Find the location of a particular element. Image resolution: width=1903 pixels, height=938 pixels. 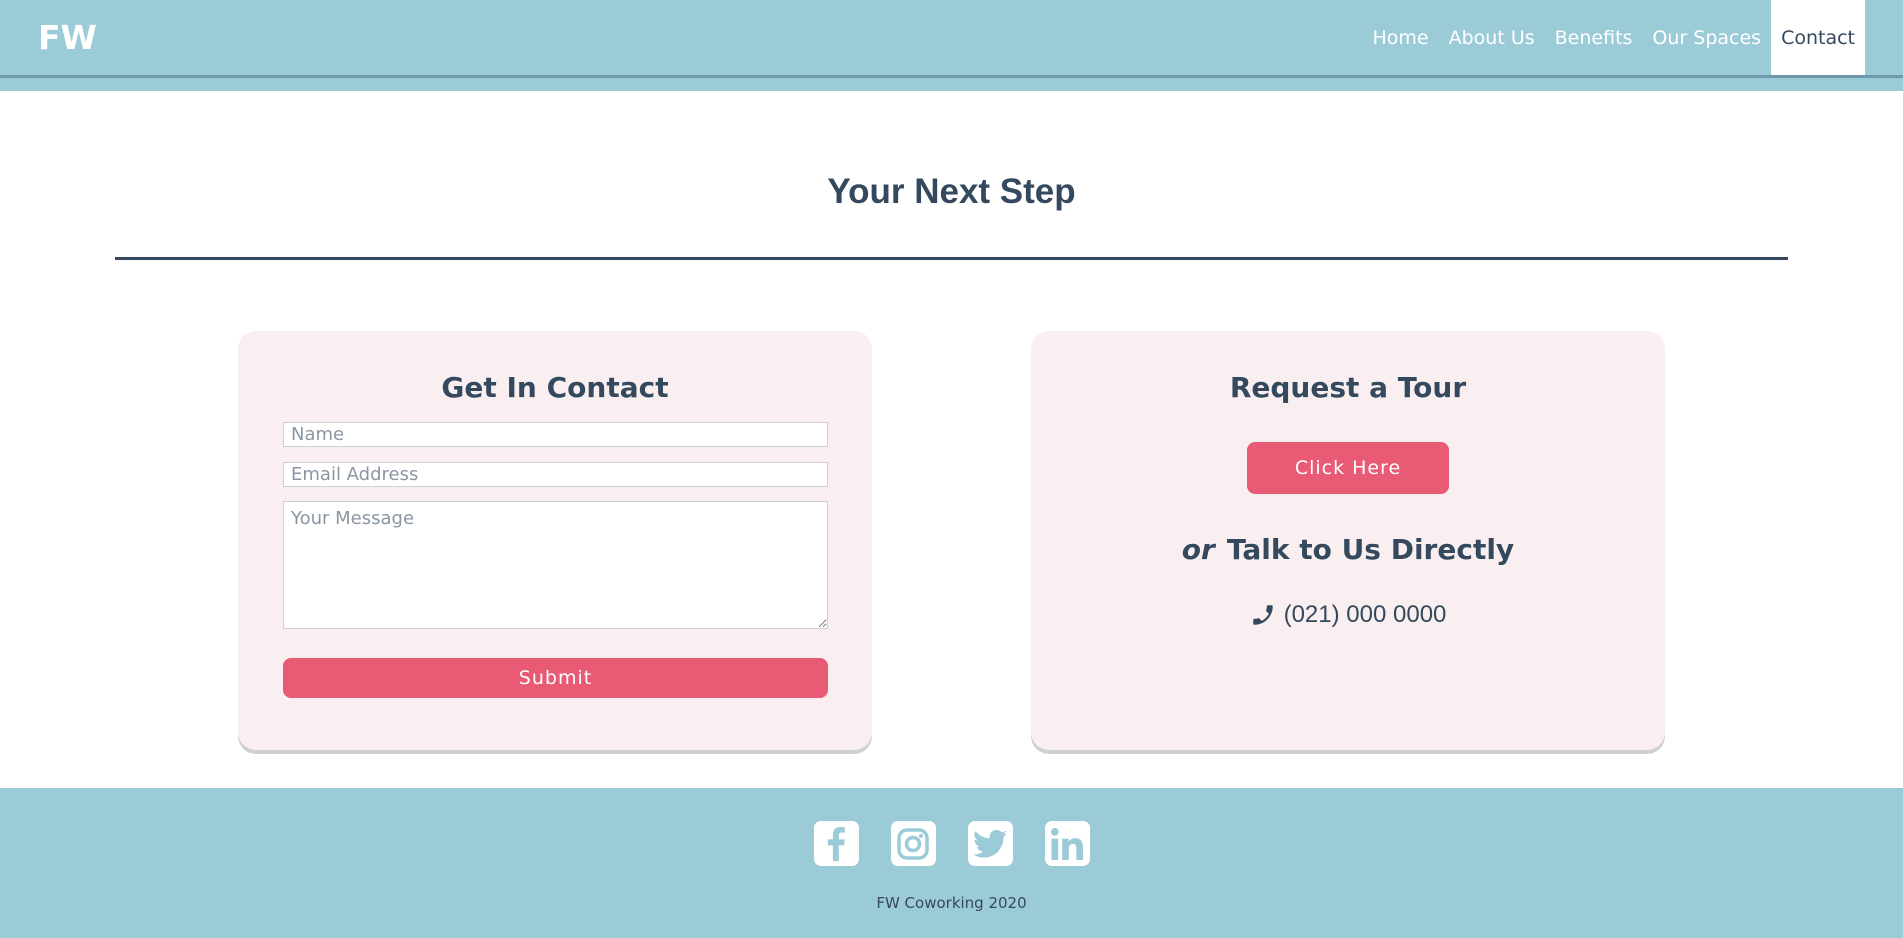

submit-button: Submit is located at coordinates (555, 678).